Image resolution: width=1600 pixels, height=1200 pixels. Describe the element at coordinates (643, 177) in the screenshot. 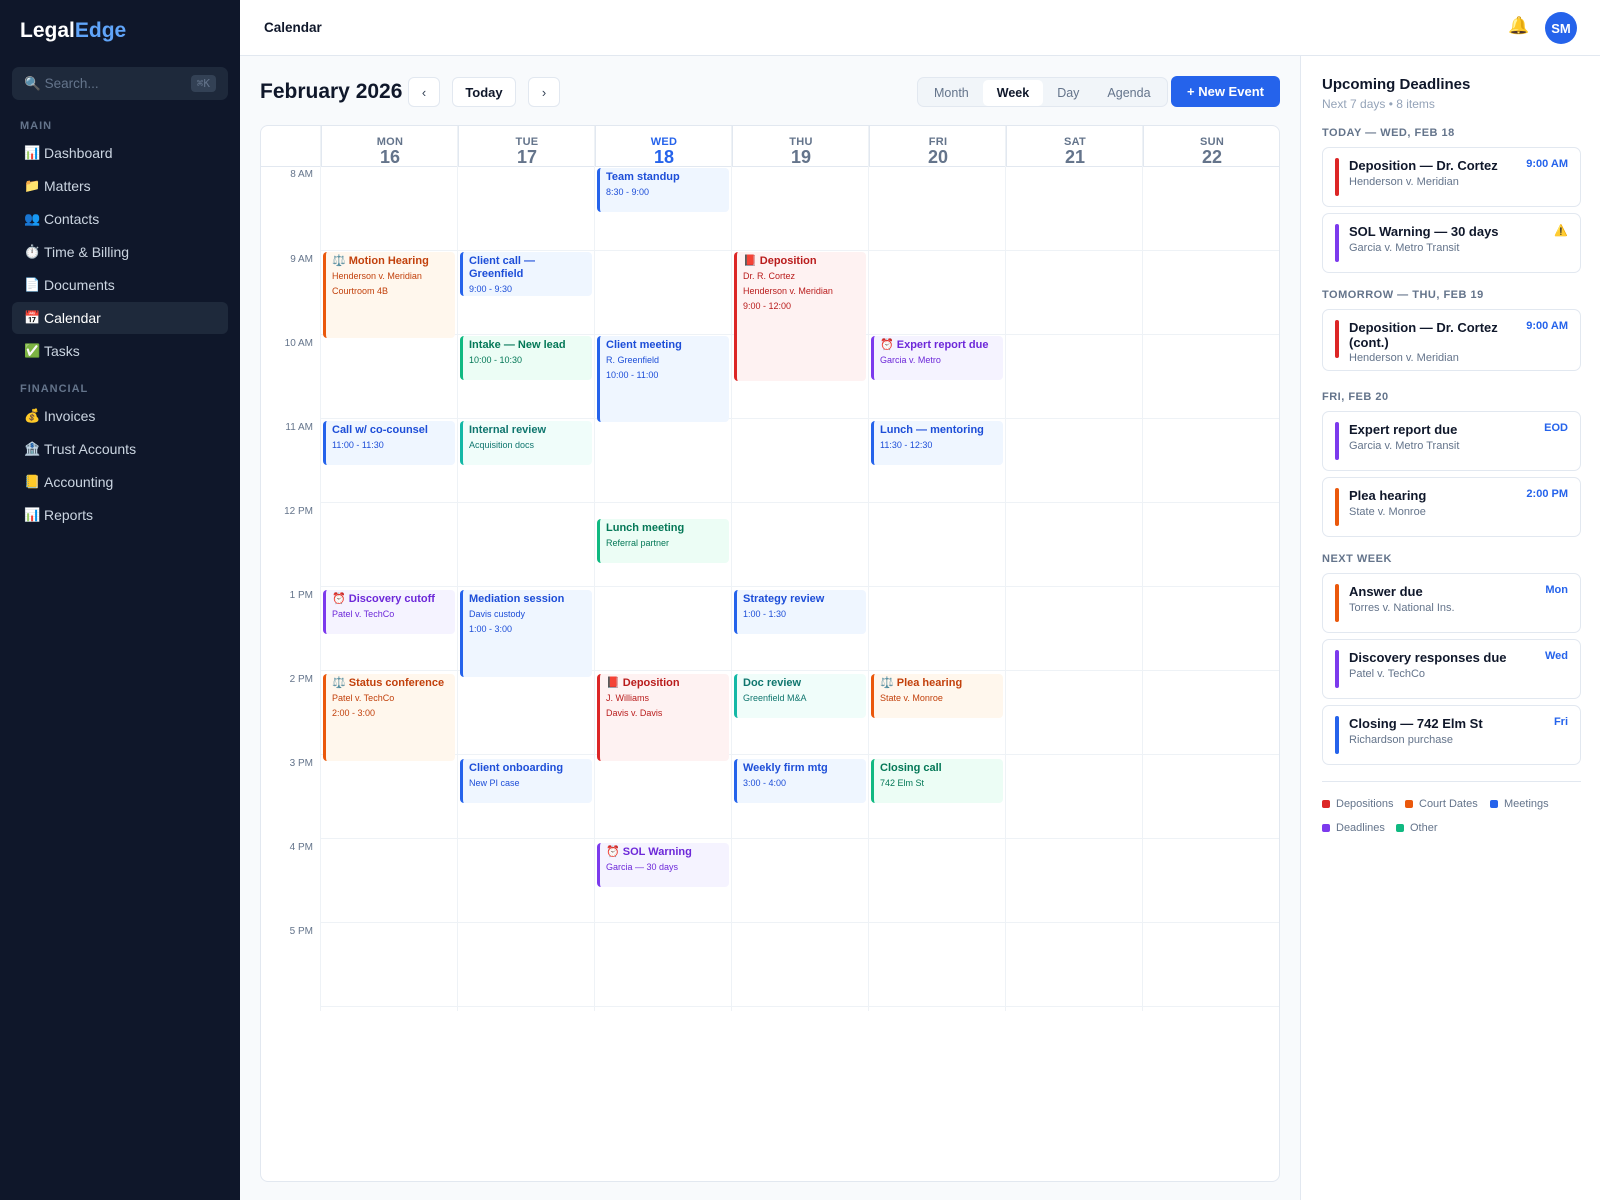

I see `event-title: Team standup` at that location.